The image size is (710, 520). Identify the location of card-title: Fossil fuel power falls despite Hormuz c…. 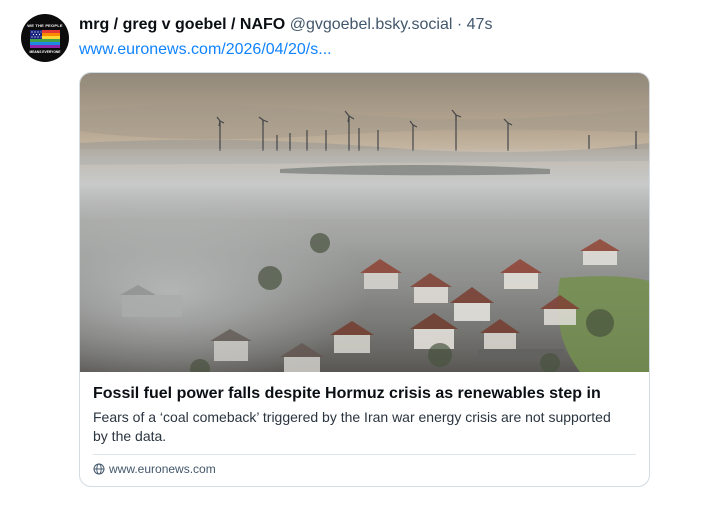
(365, 394).